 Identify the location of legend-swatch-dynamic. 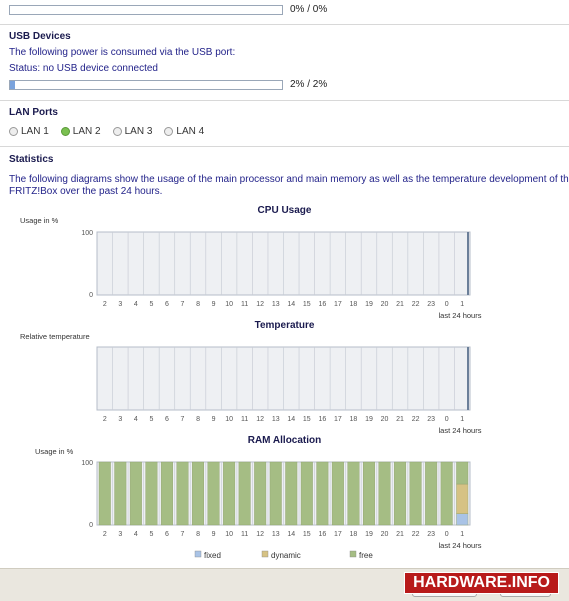
(265, 554).